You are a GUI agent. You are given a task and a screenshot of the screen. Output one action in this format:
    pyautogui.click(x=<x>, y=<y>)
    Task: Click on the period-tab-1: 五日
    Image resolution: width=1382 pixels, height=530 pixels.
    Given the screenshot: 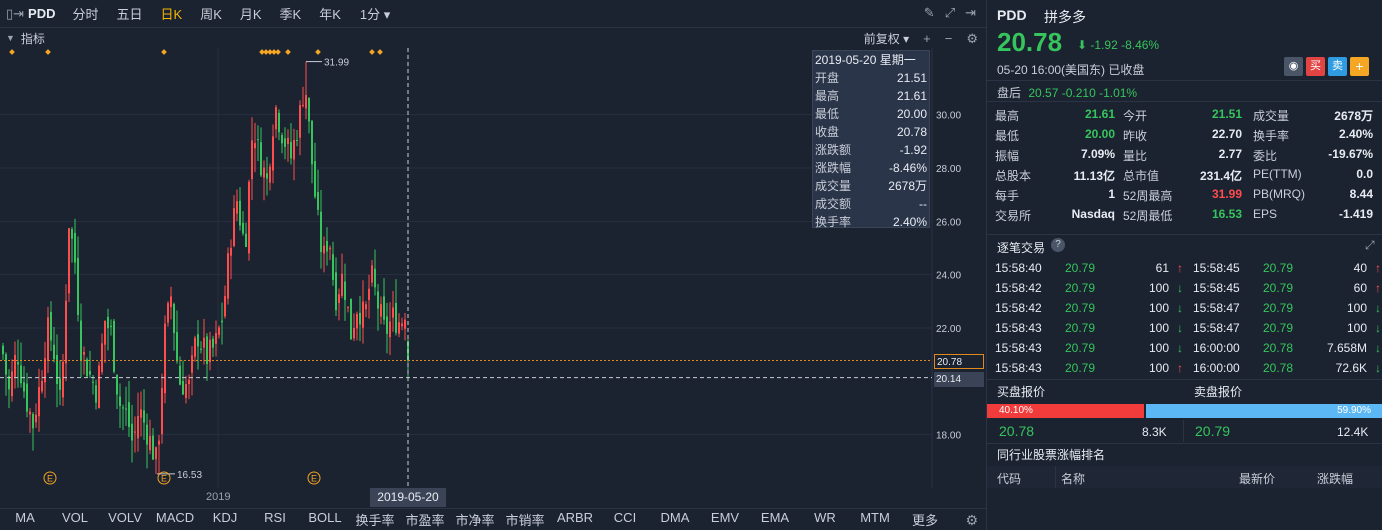 What is the action you would take?
    pyautogui.click(x=130, y=13)
    